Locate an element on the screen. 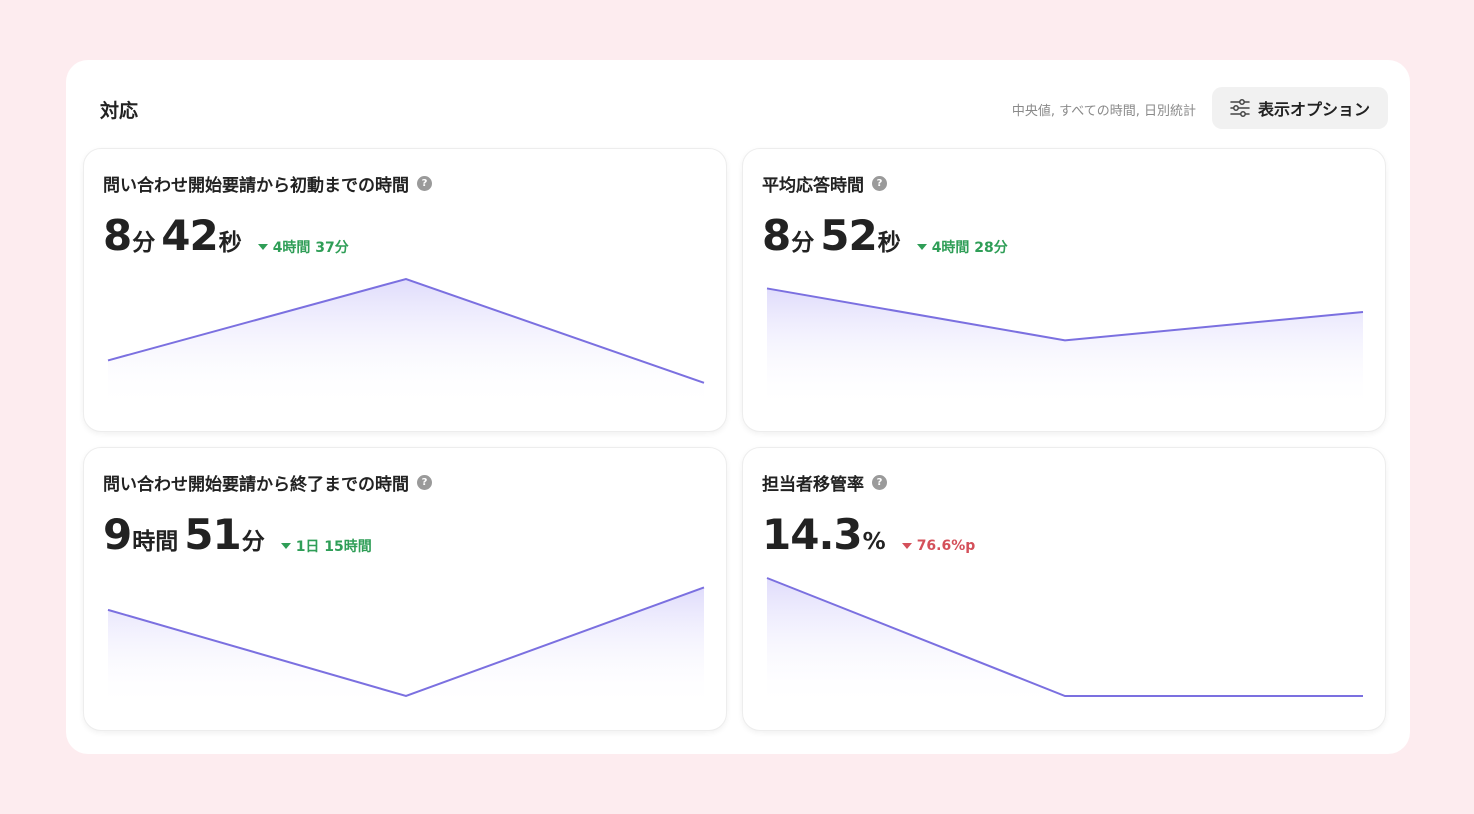 The width and height of the screenshot is (1474, 814). delta-badge: 4時間 37分 is located at coordinates (303, 247).